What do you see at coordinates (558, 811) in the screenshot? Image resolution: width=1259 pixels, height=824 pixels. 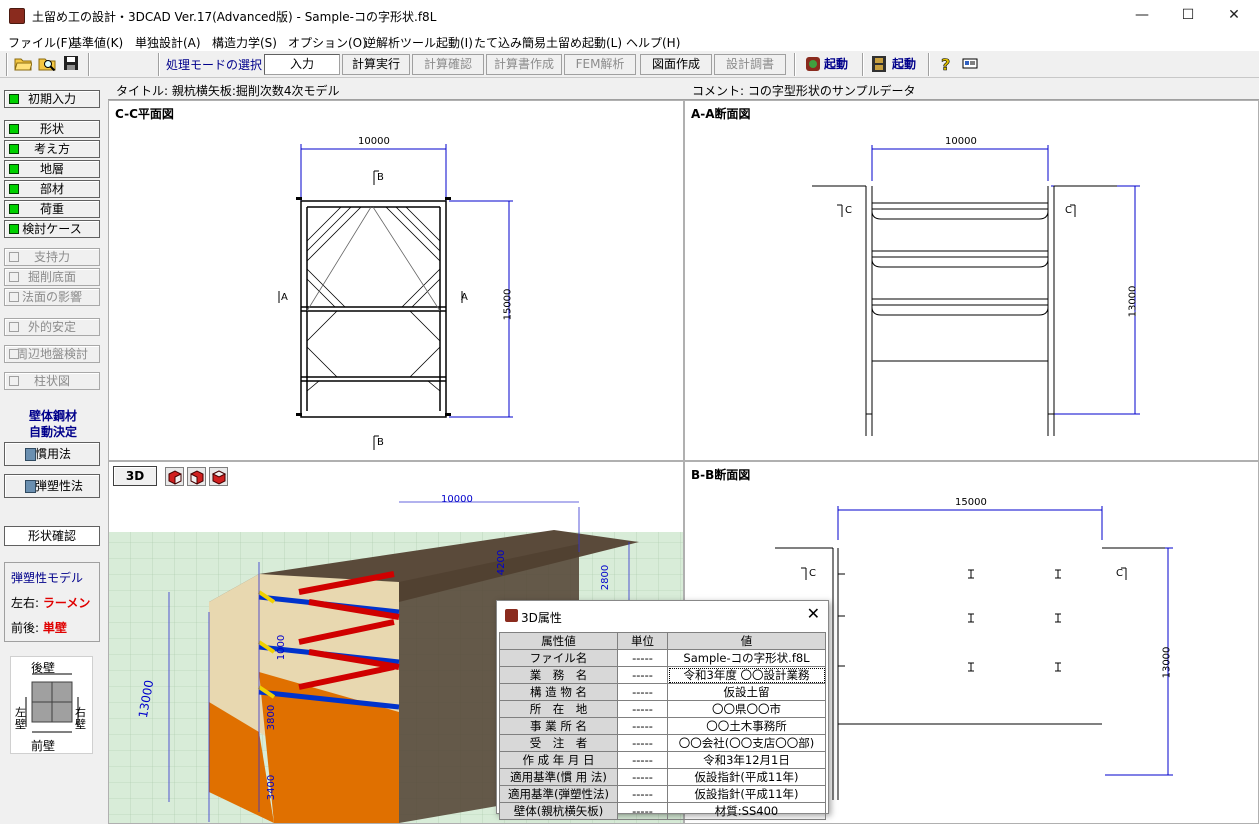 I see `attr-key: 壁体(親杭横矢板)` at bounding box center [558, 811].